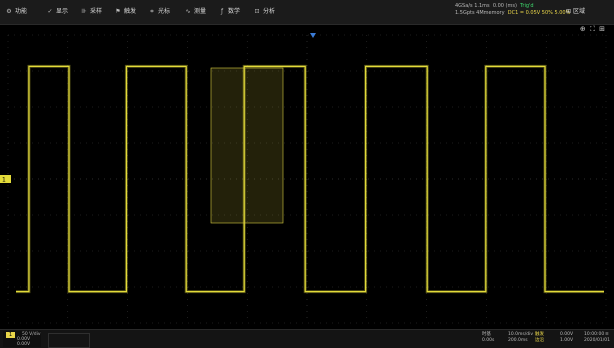 This screenshot has height=348, width=614. What do you see at coordinates (597, 340) in the screenshot?
I see `date: 2020/01/01` at bounding box center [597, 340].